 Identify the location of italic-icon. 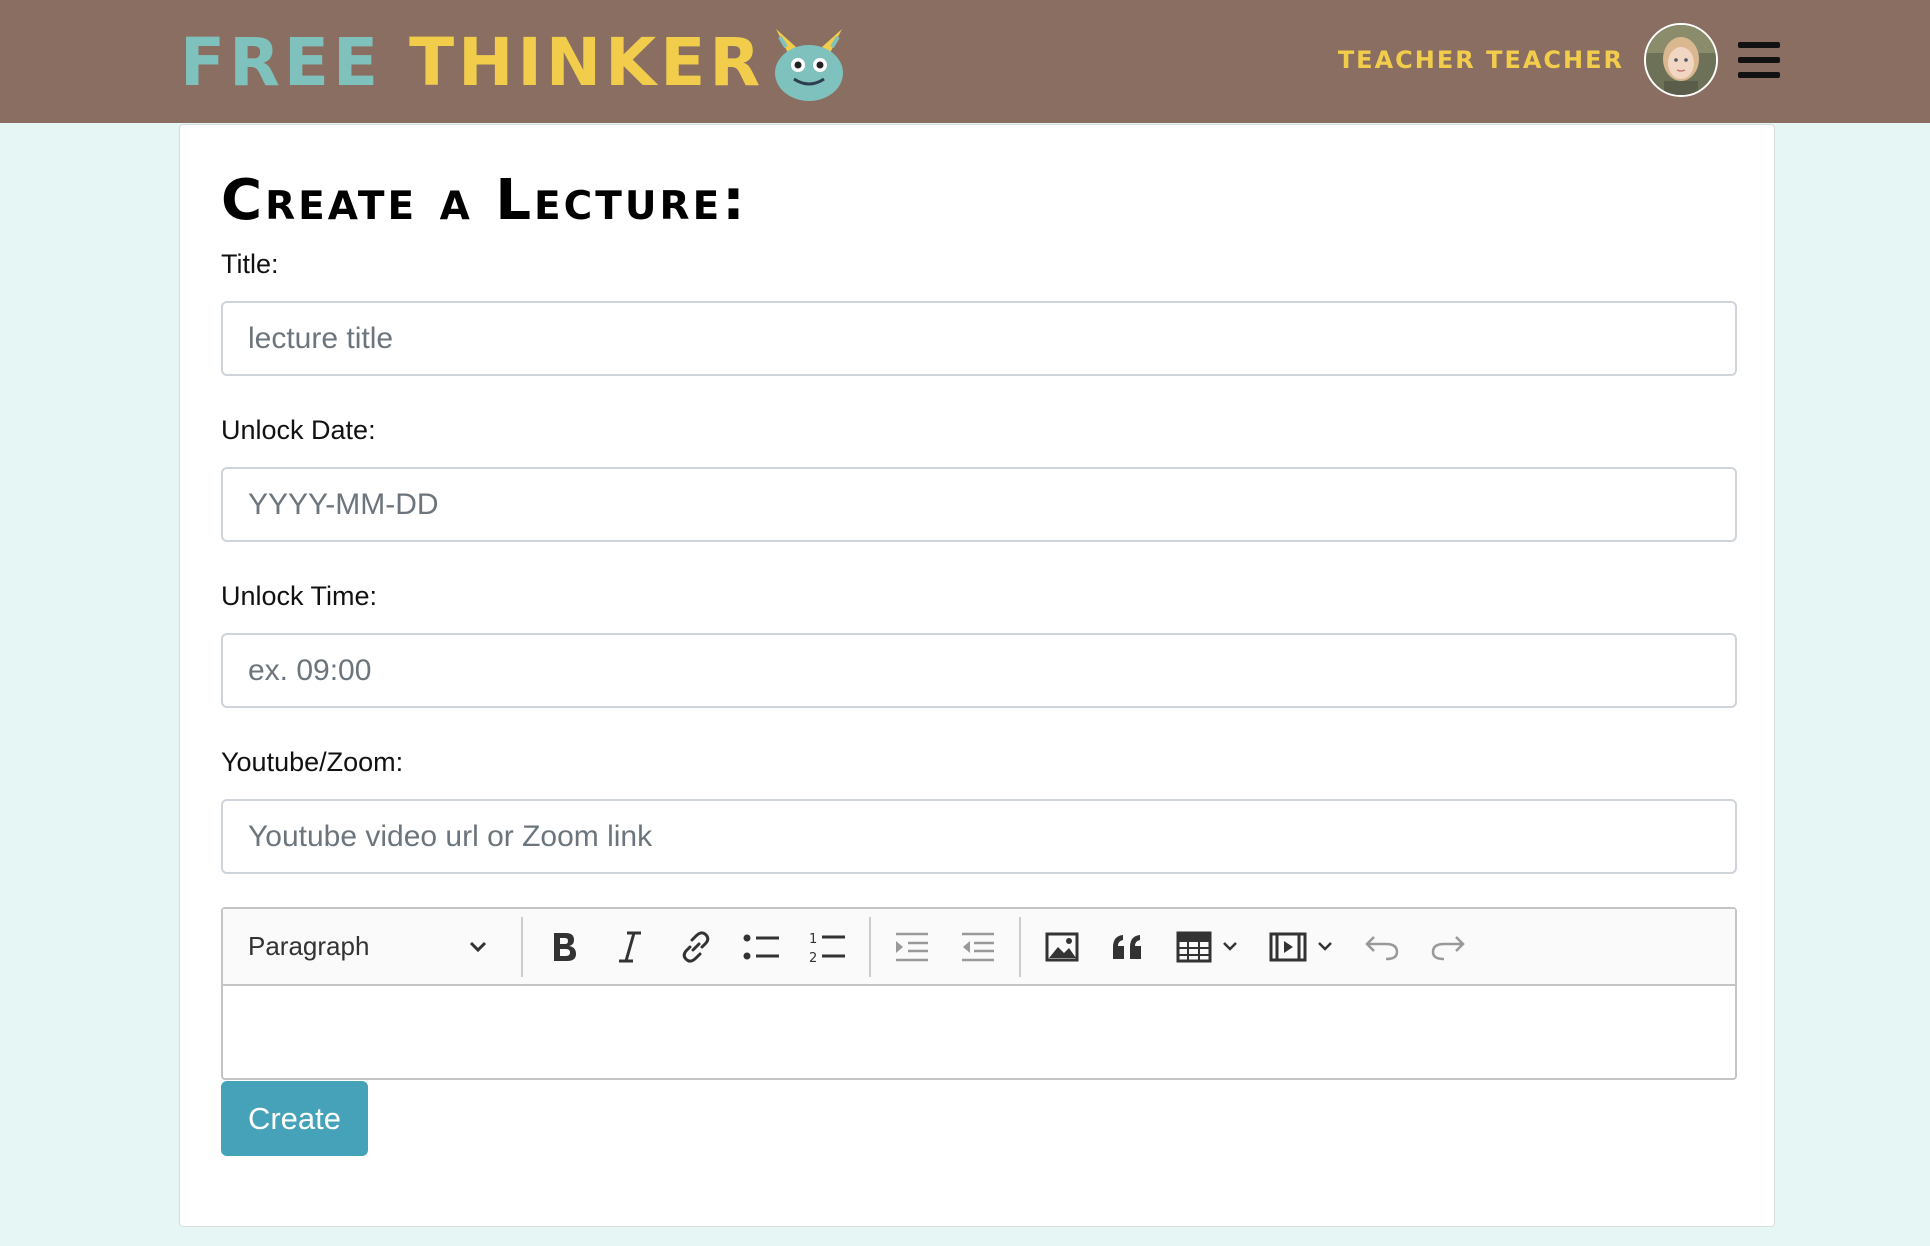
(630, 946).